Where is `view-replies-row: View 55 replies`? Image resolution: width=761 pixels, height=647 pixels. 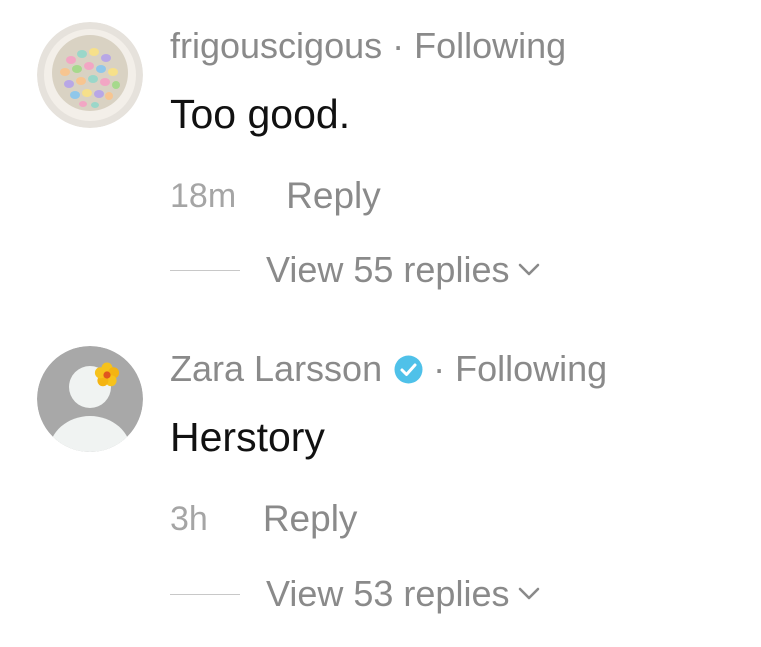
view-replies-row: View 55 replies is located at coordinates (355, 270).